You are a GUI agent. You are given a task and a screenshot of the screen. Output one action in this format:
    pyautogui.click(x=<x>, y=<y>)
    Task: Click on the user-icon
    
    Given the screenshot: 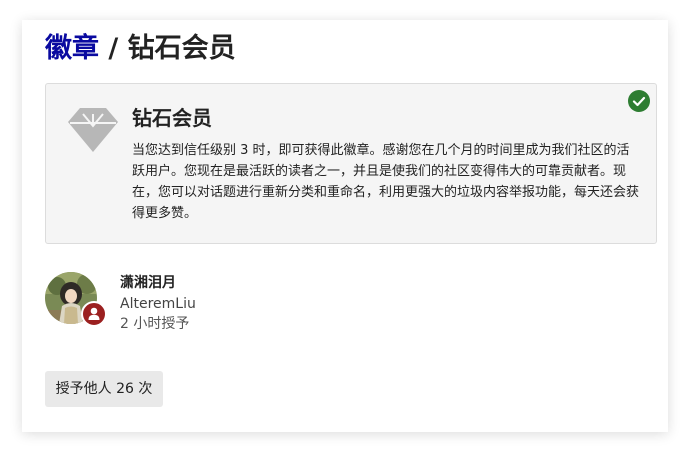 What is the action you would take?
    pyautogui.click(x=94, y=314)
    